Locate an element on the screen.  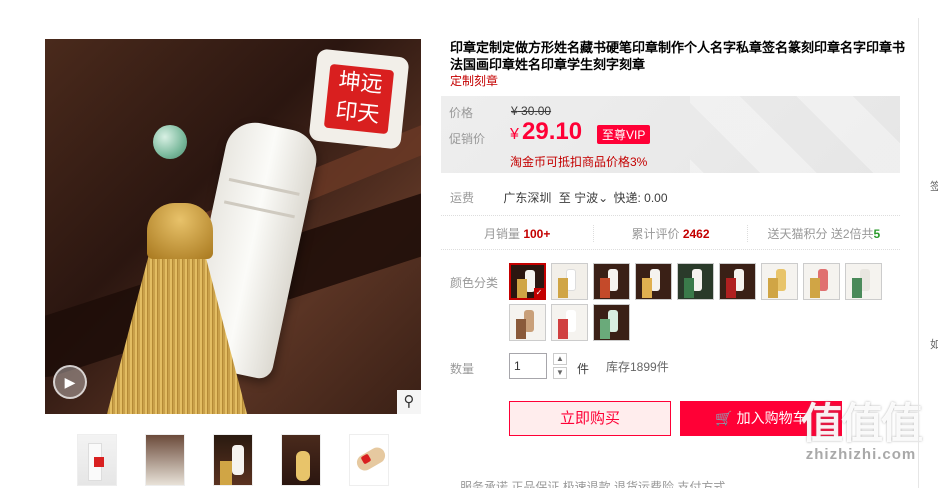
shipping-row: 运费 广东深圳 至 宁波⌄ 快递: 0.00 is located at coordinates (559, 197).